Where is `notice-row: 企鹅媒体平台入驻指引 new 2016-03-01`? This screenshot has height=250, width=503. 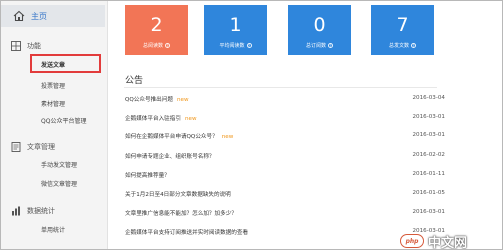 notice-row: 企鹅媒体平台入驻指引 new 2016-03-01 is located at coordinates (285, 120).